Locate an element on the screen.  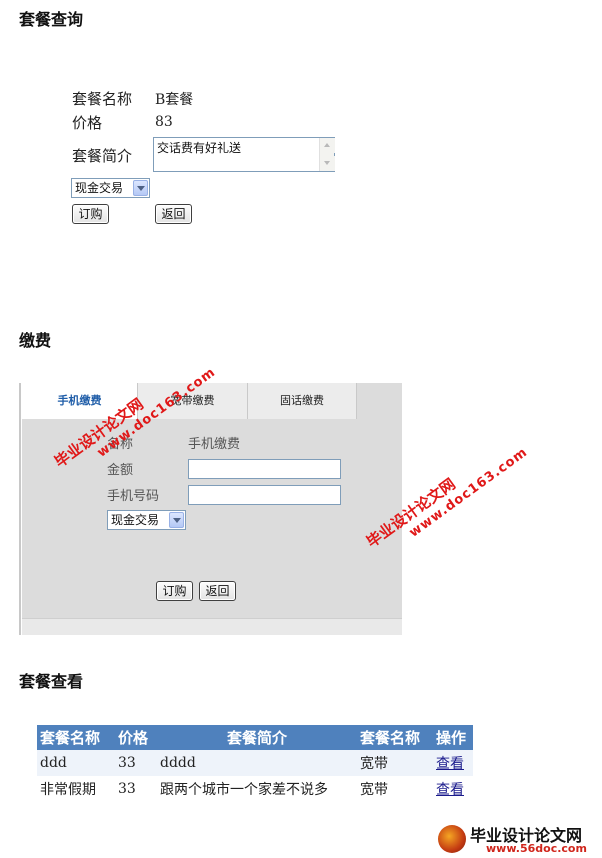
logo-icon is located at coordinates (452, 839).